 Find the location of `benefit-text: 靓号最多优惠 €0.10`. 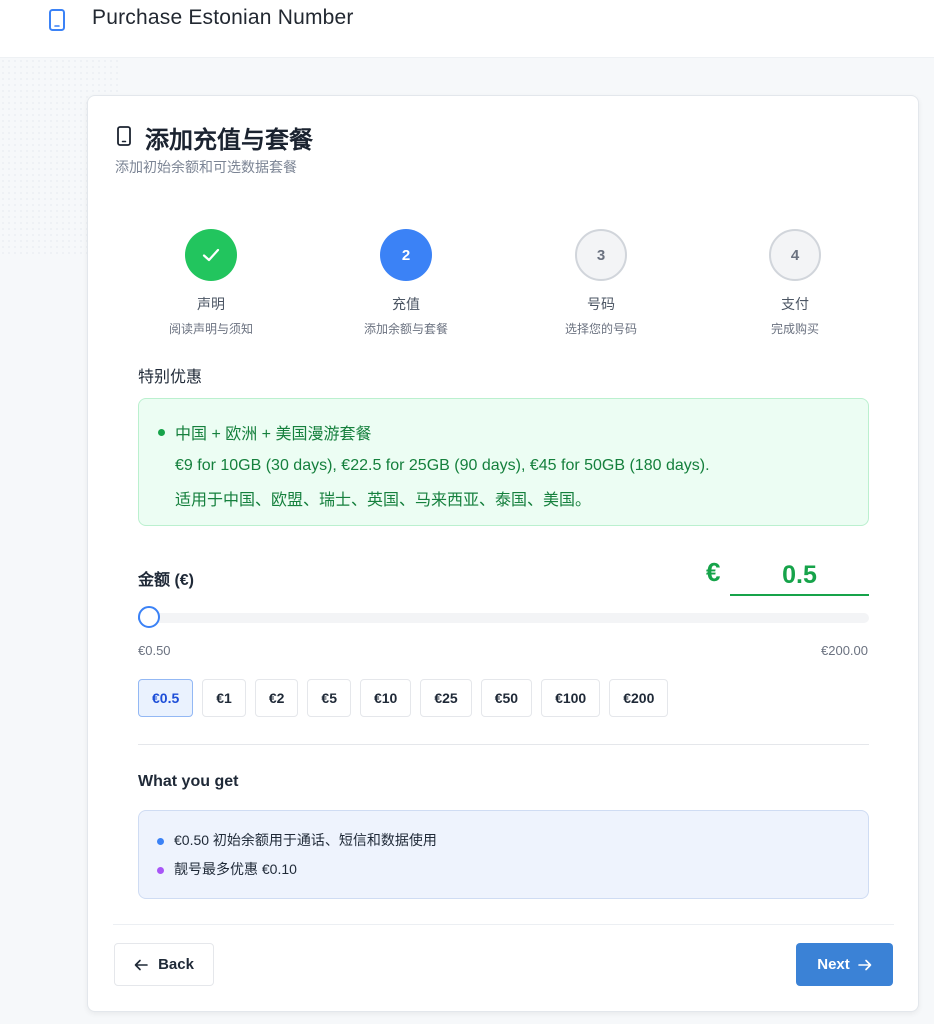

benefit-text: 靓号最多优惠 €0.10 is located at coordinates (235, 869).